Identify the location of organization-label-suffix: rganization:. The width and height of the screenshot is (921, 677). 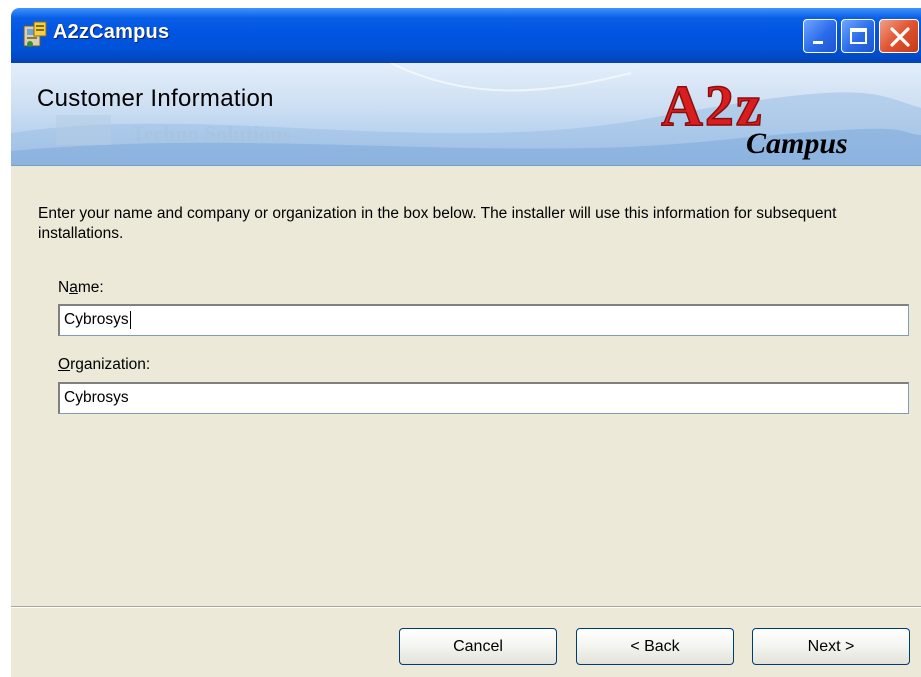
(110, 364).